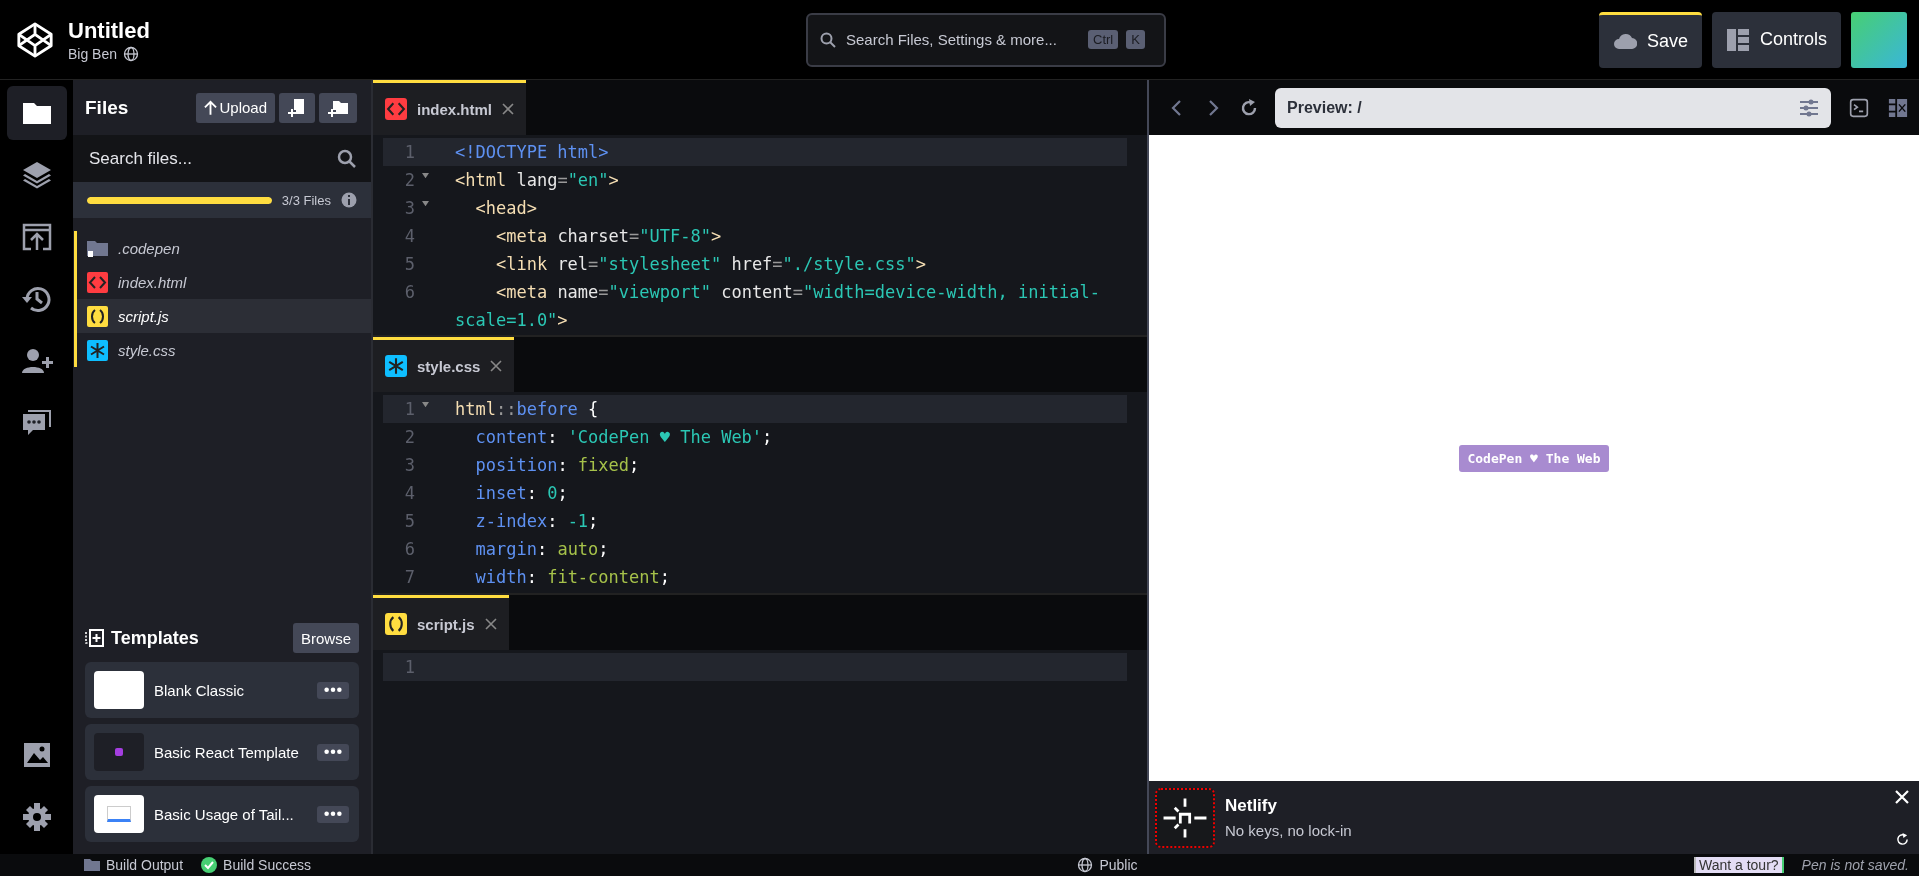  I want to click on save-button: Save, so click(1650, 39).